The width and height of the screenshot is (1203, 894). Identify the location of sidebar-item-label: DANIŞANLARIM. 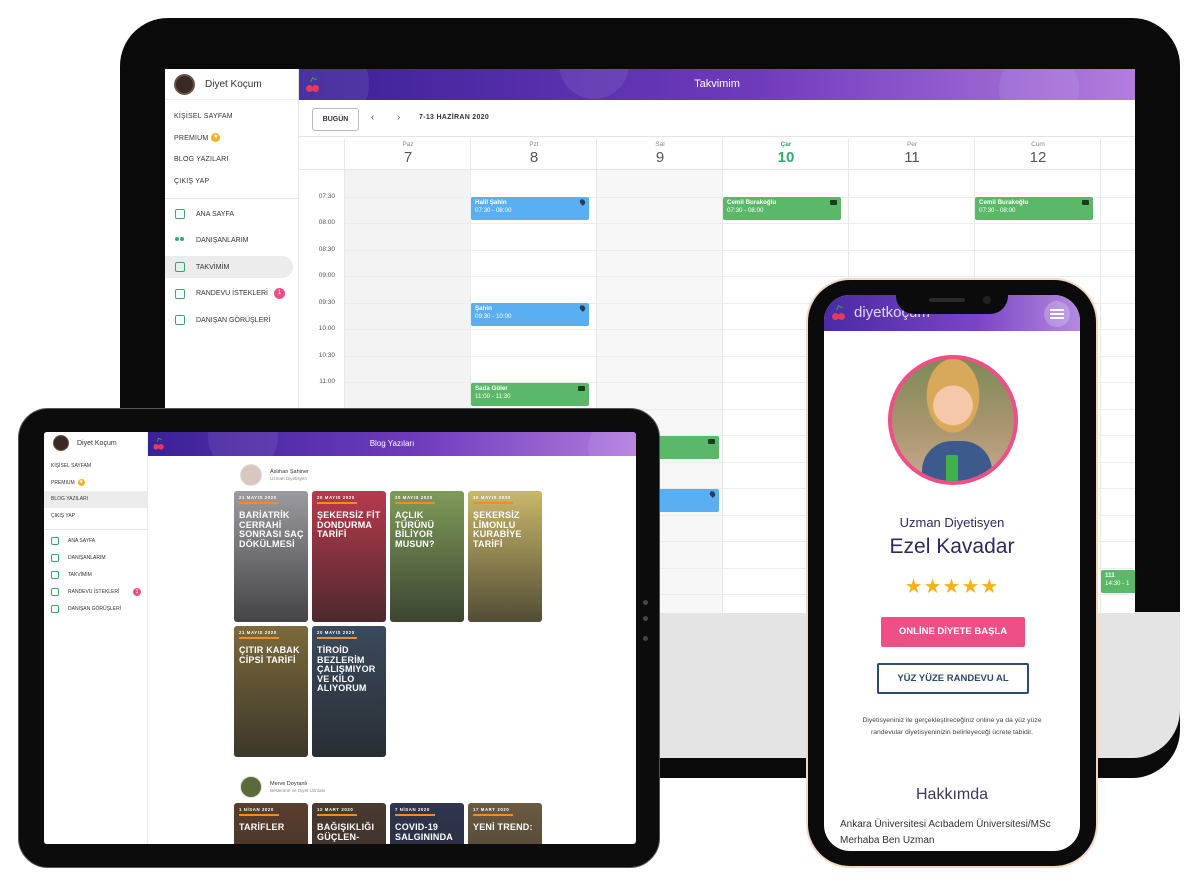
(87, 557).